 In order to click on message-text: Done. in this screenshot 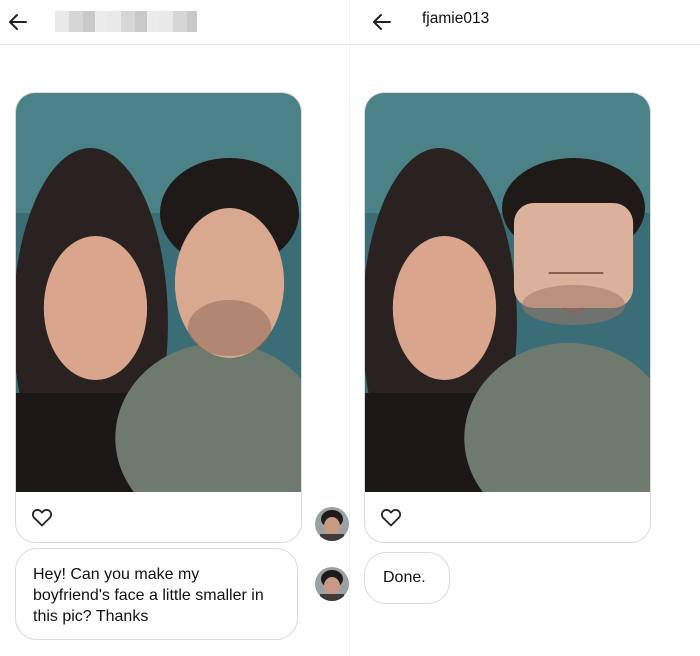, I will do `click(404, 577)`.